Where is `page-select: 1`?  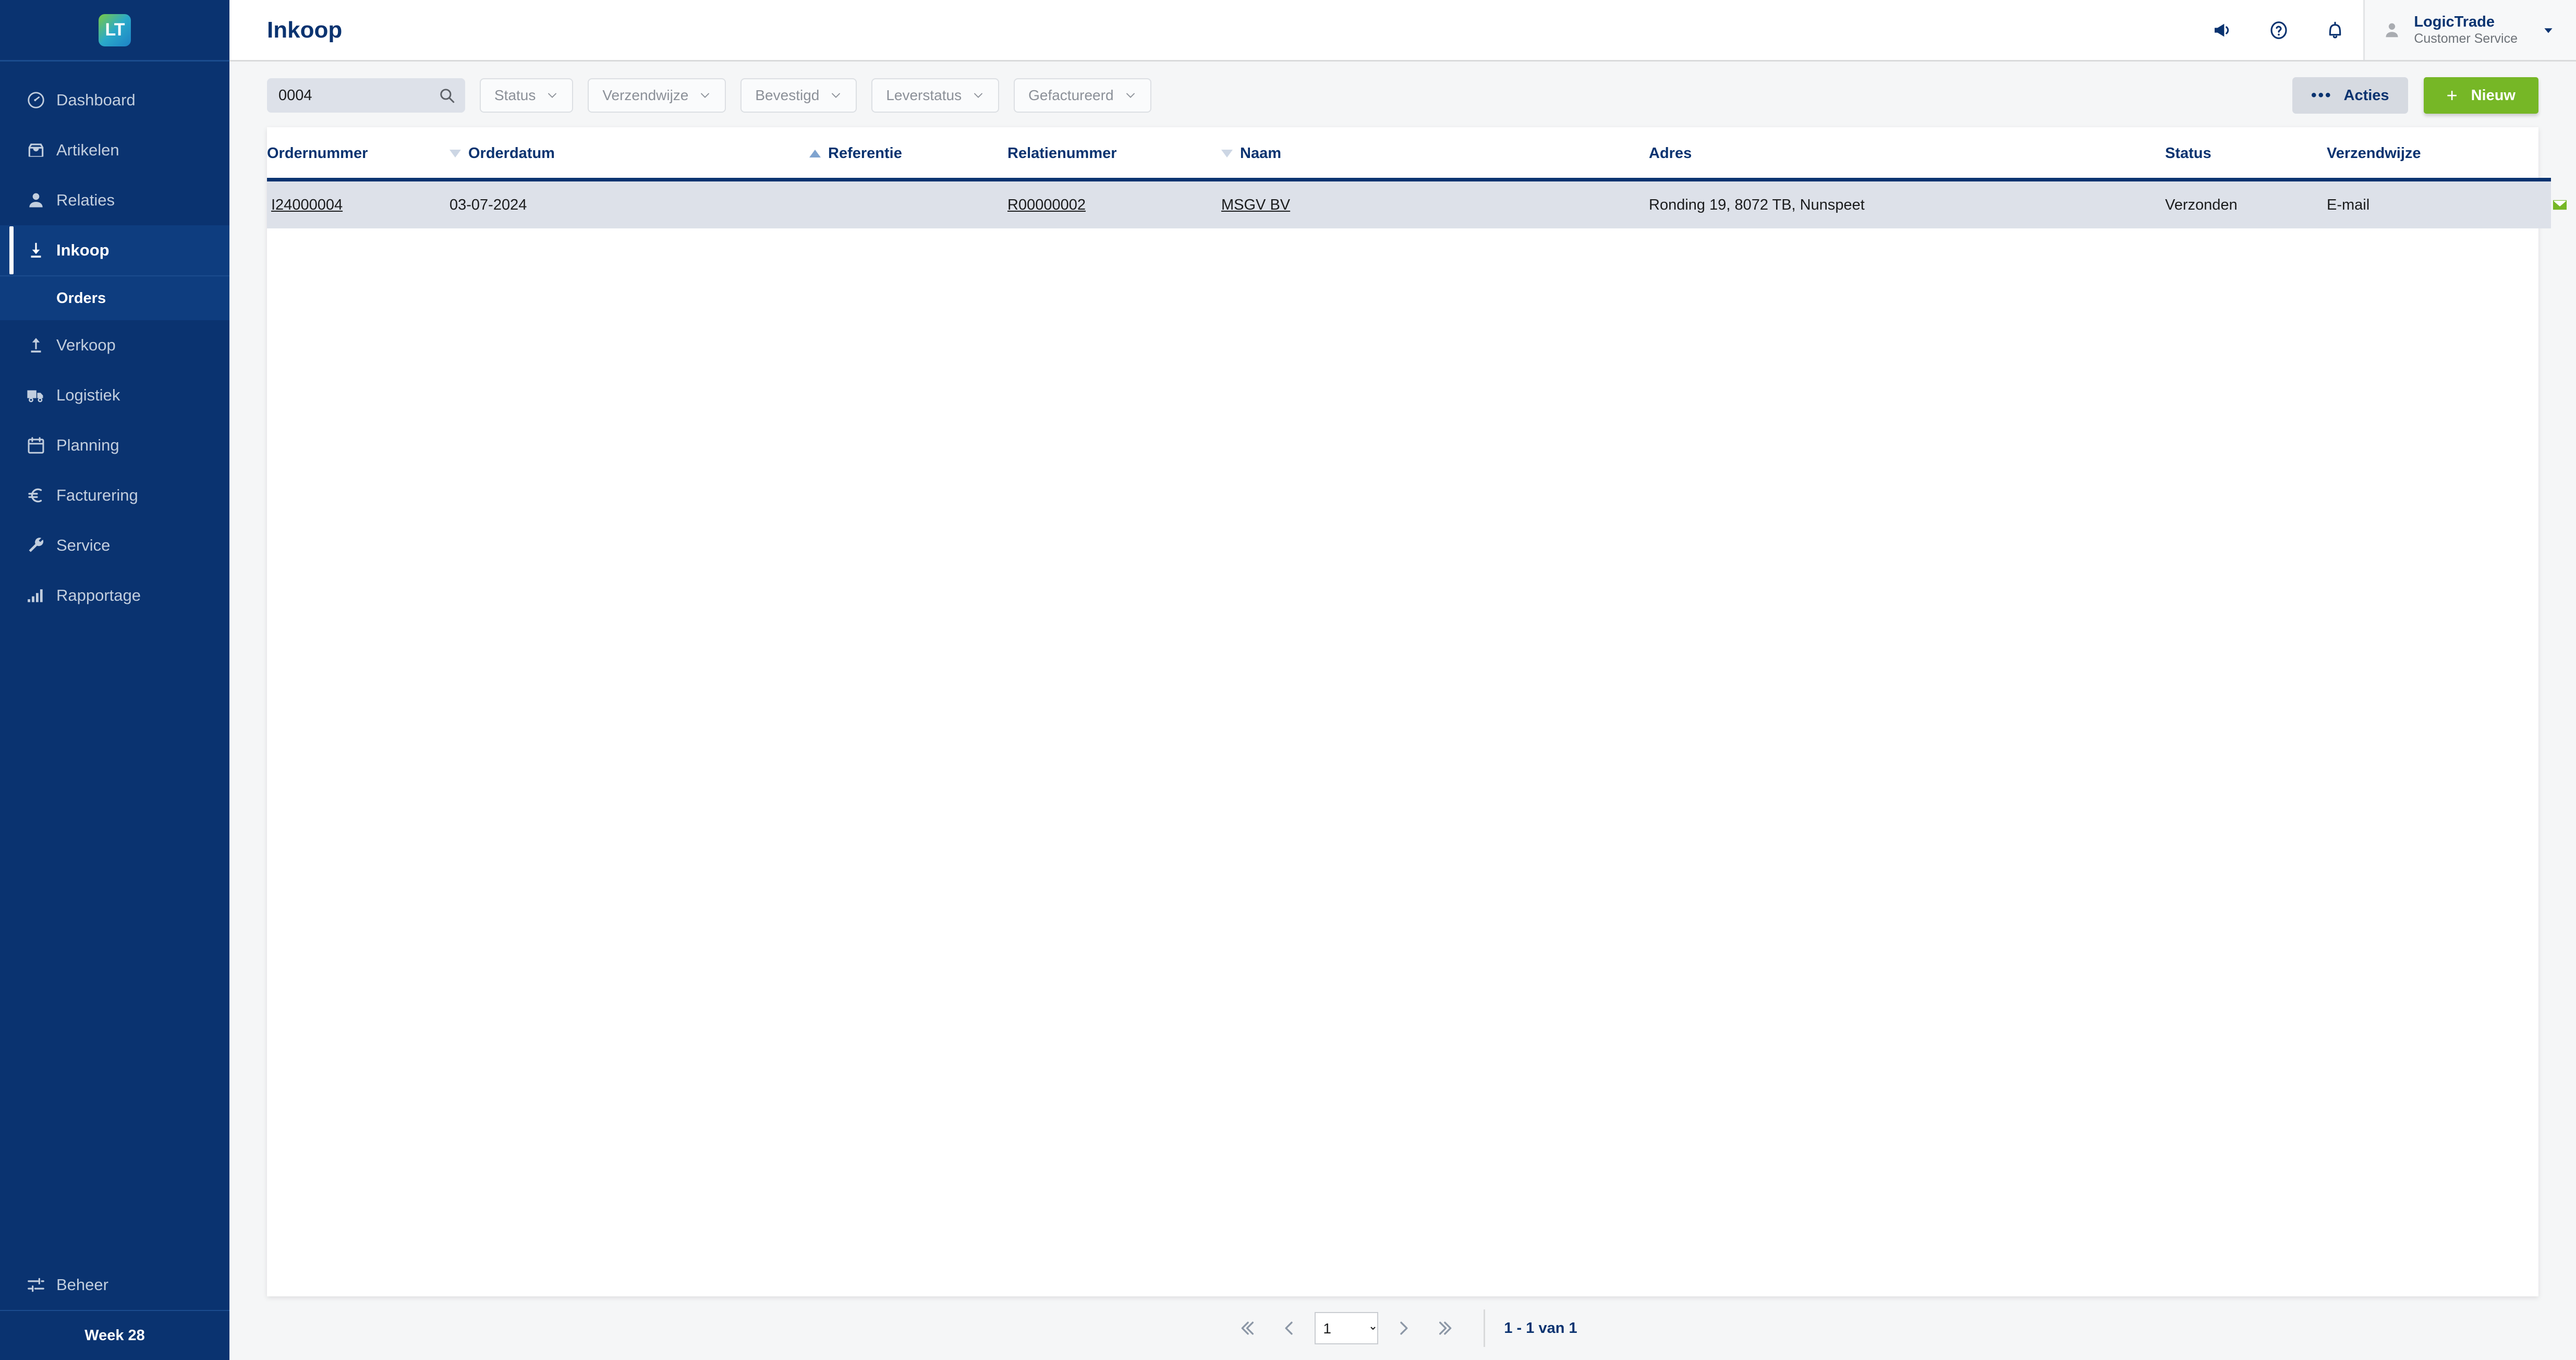
page-select: 1 is located at coordinates (1347, 1328).